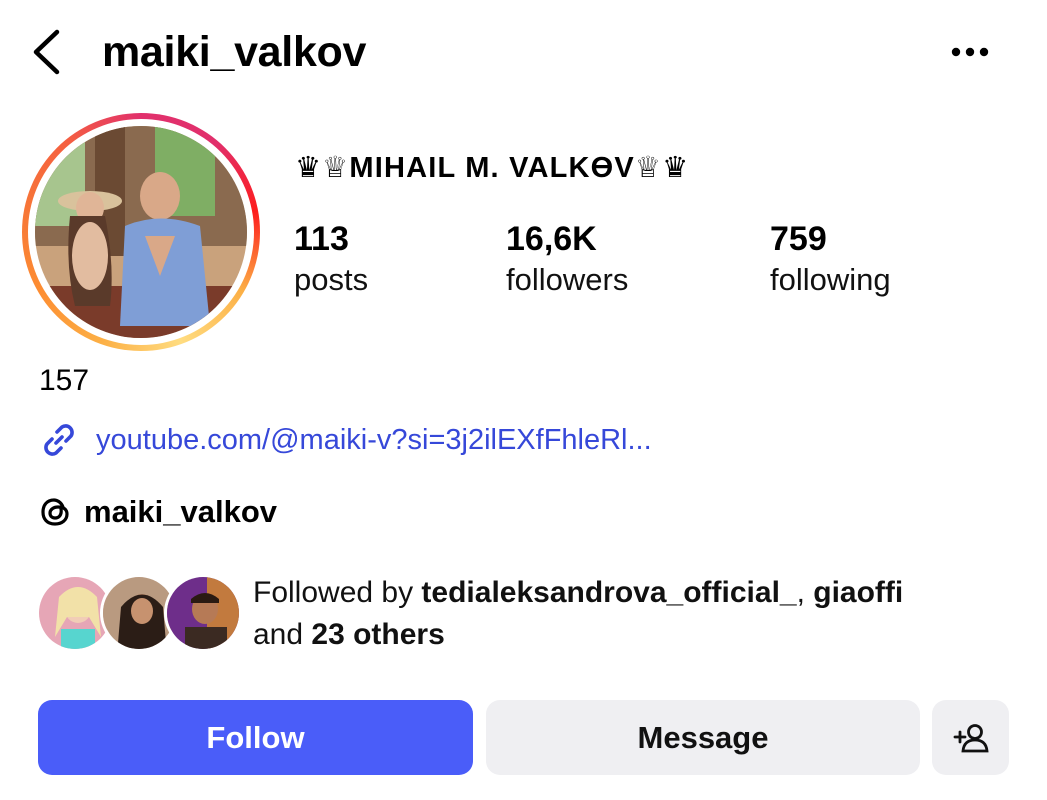 The image size is (1047, 800). Describe the element at coordinates (858, 592) in the screenshot. I see `mutual-user-2: giaoffi` at that location.